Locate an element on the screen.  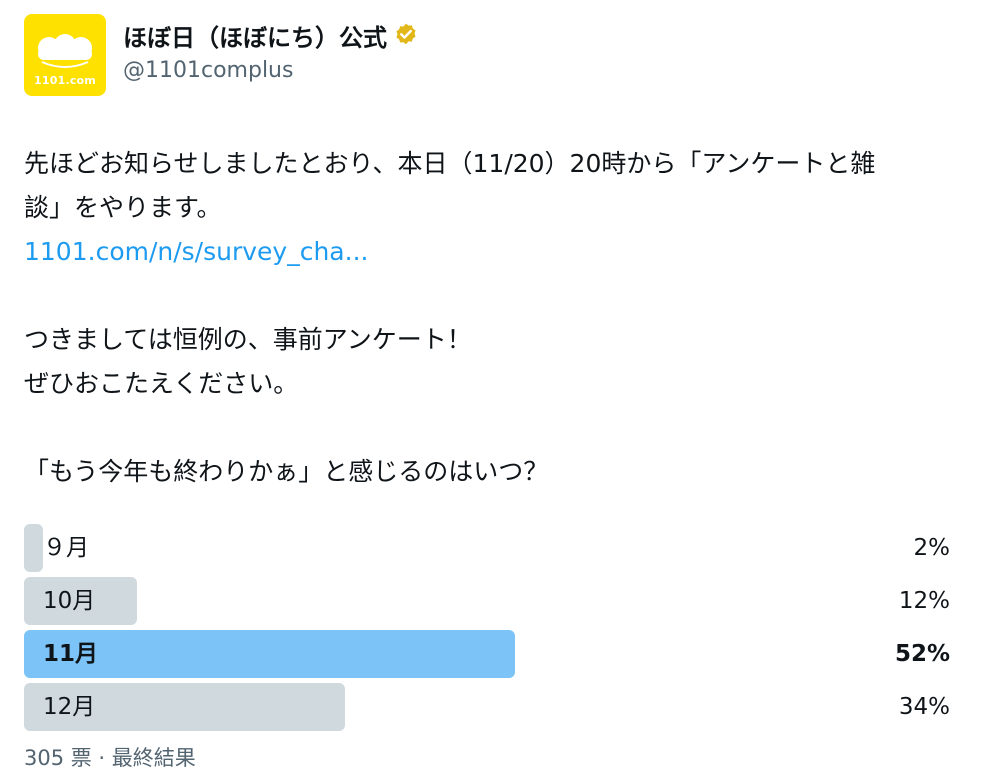
poll-option-label: 10月 is located at coordinates (69, 601).